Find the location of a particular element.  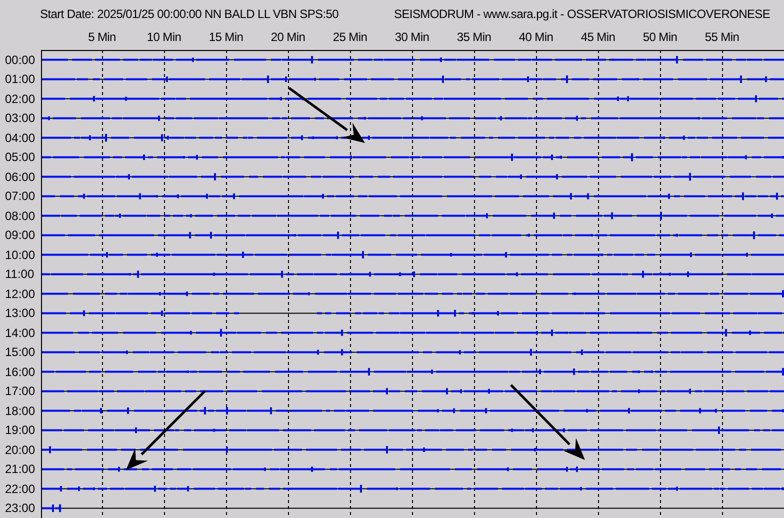

hour-label: 17:00 is located at coordinates (20, 391).